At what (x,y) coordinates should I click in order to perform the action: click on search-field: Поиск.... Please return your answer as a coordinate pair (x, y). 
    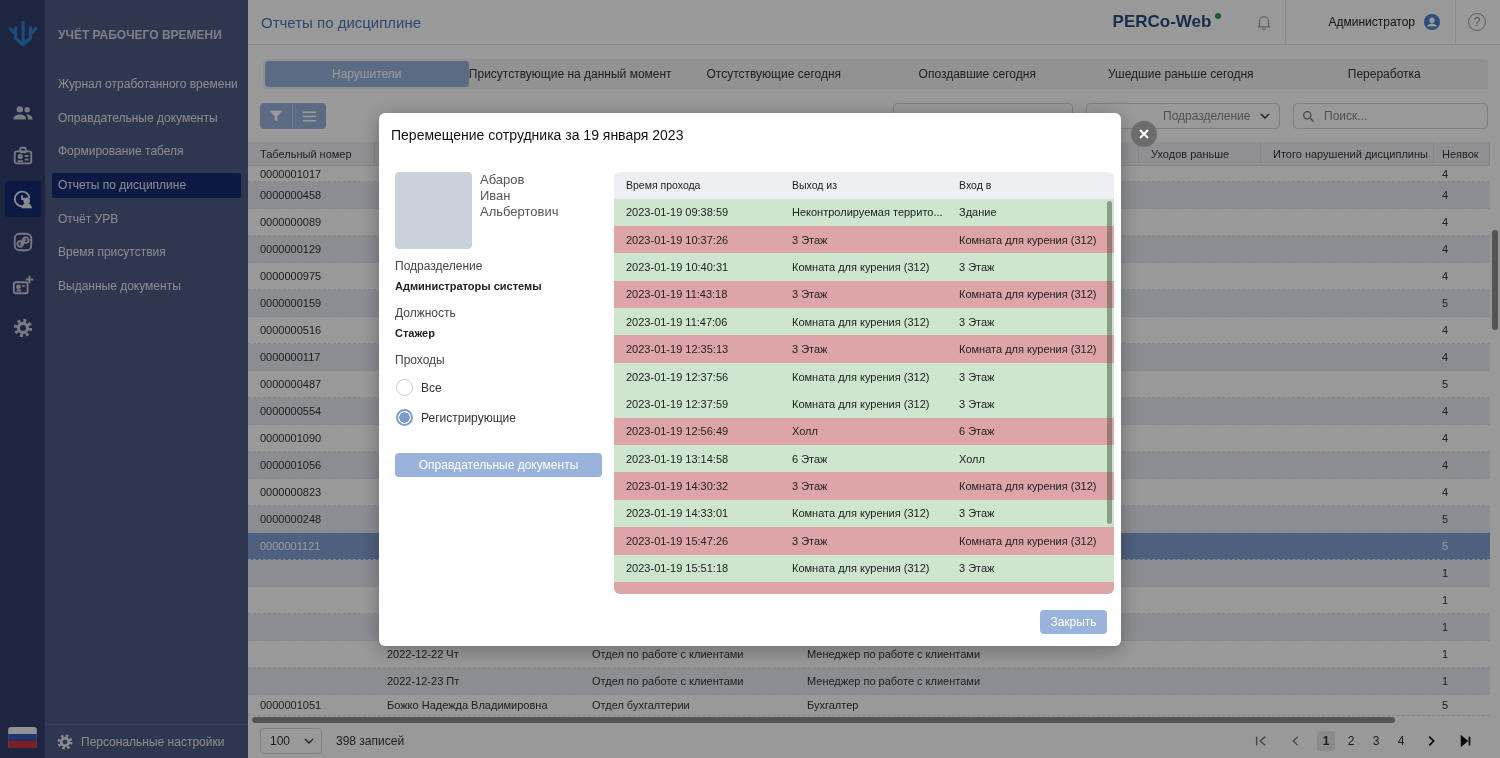
    Looking at the image, I should click on (1390, 116).